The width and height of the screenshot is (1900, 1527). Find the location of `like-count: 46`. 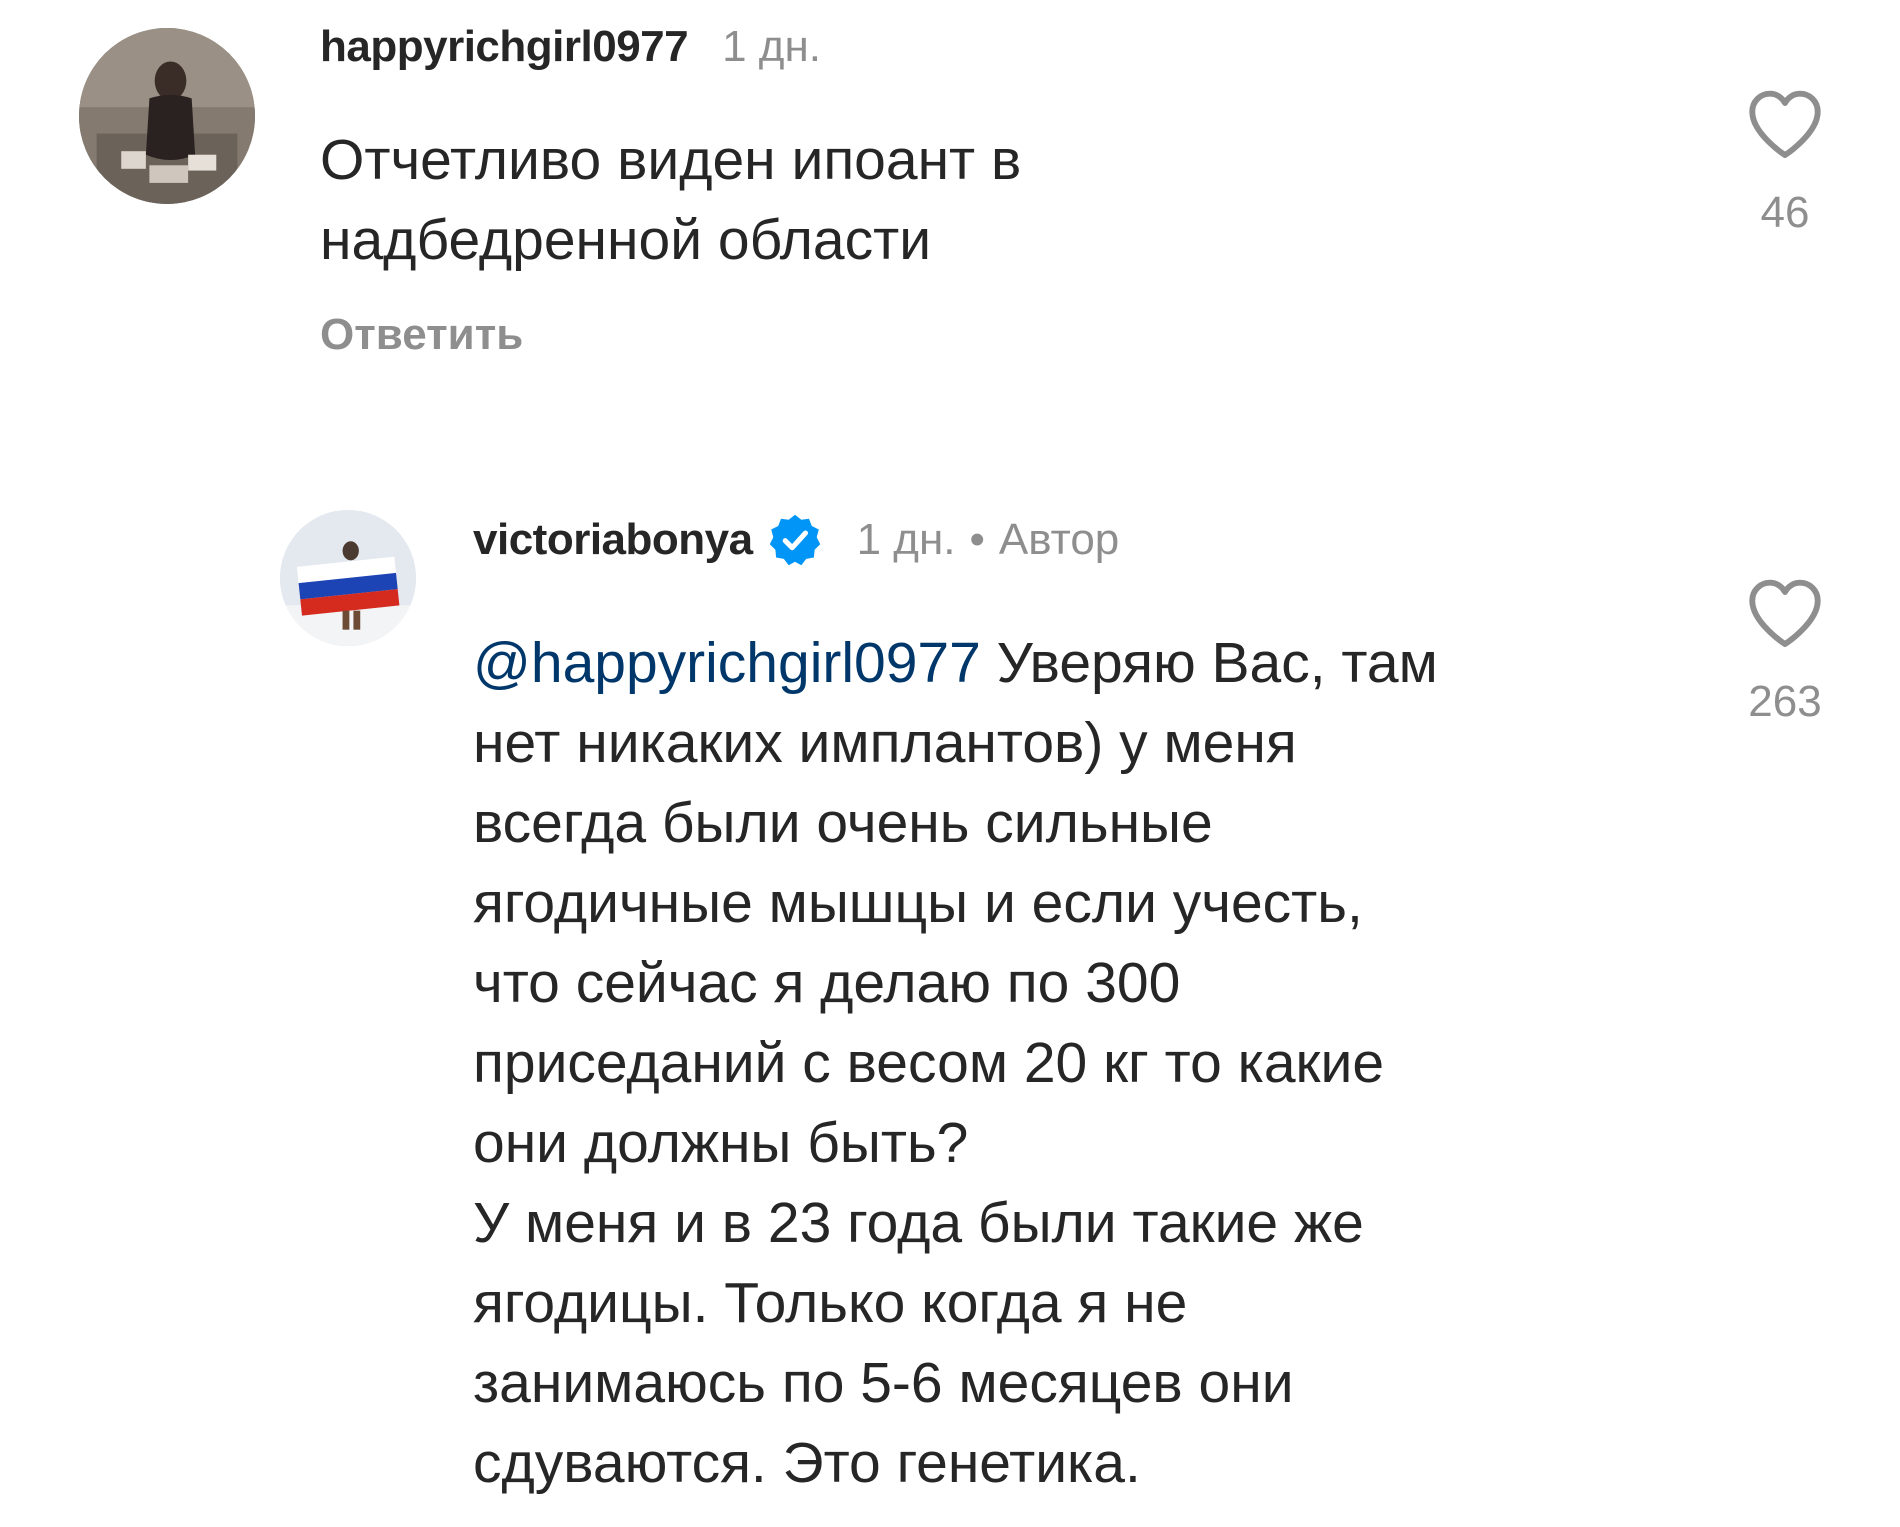

like-count: 46 is located at coordinates (1785, 212).